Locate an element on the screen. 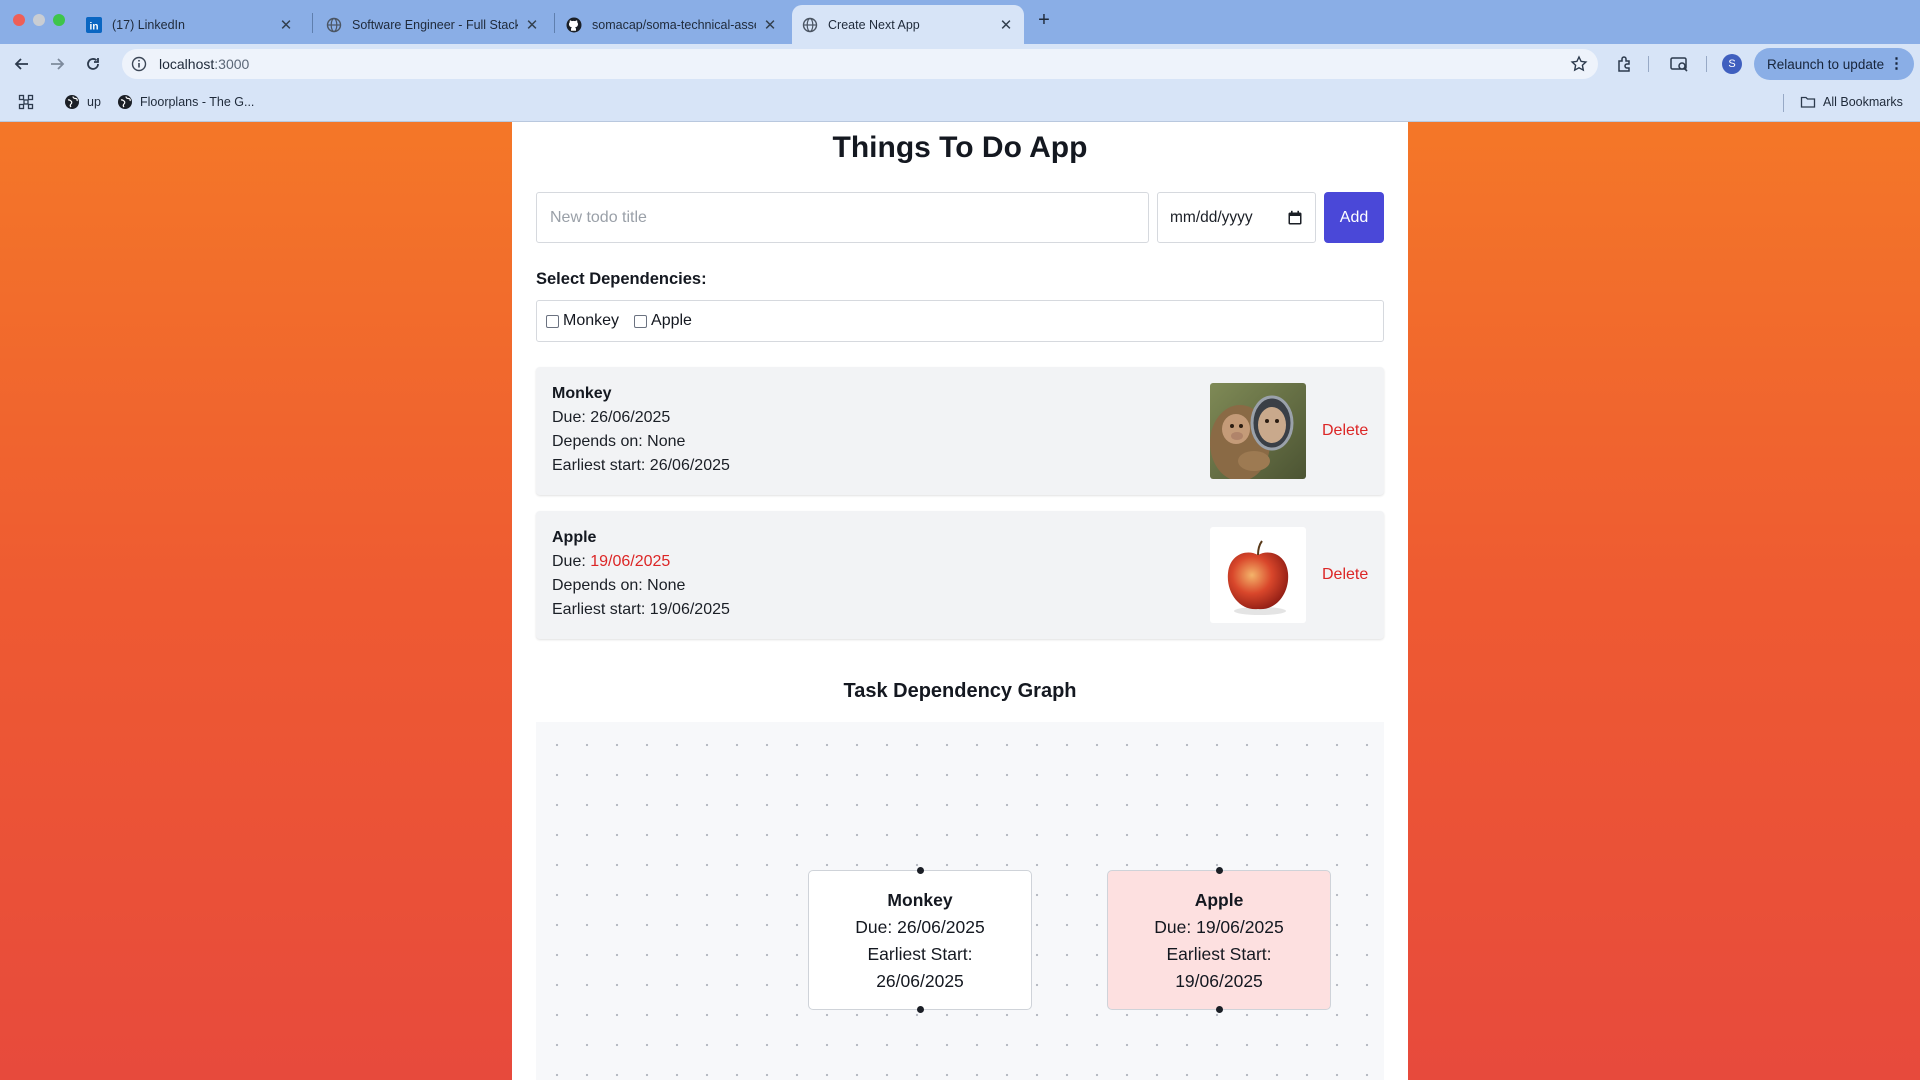 The width and height of the screenshot is (1920, 1080). tab-create-next-app: Create Next App ✕ is located at coordinates (908, 24).